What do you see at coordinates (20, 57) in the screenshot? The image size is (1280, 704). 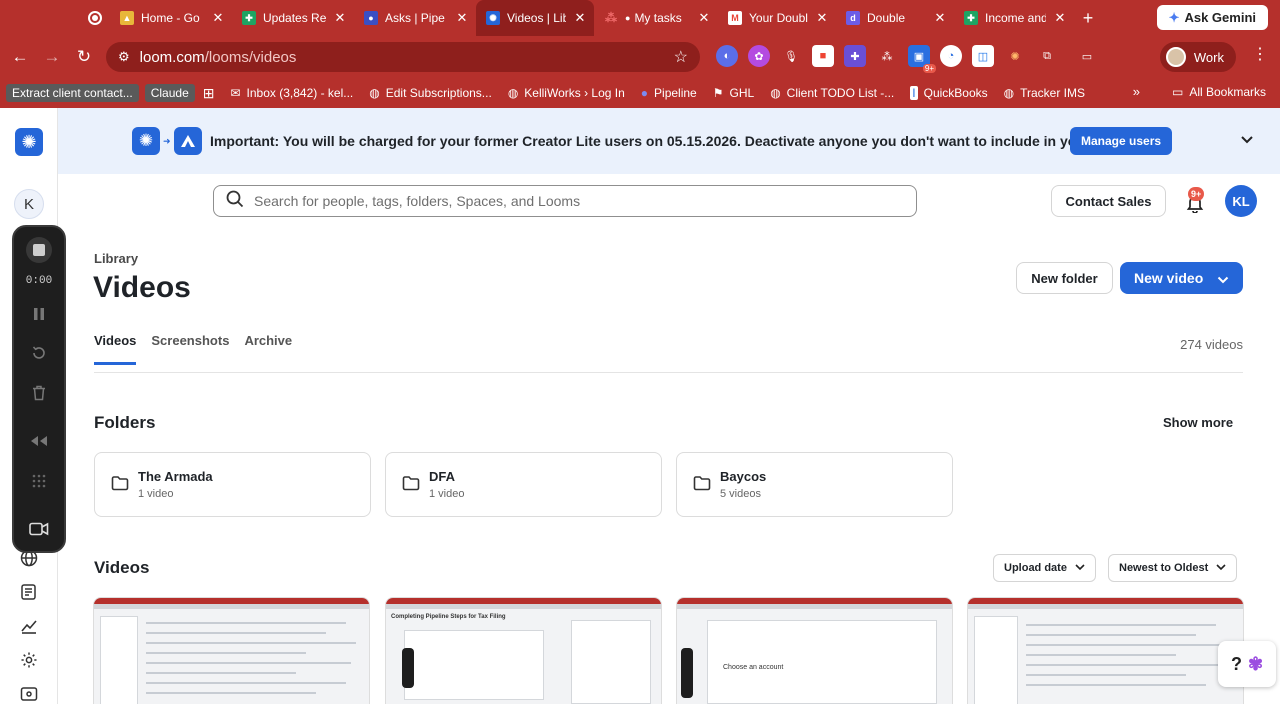 I see `back-arrow-icon: ←` at bounding box center [20, 57].